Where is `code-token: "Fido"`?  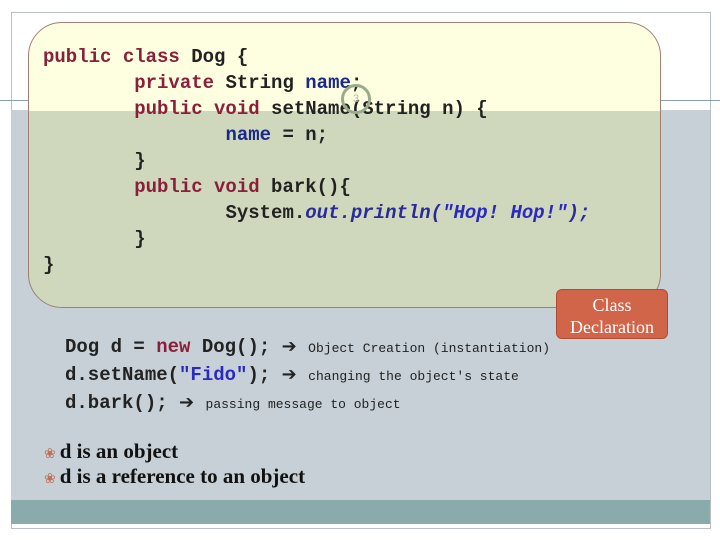
code-token: "Fido" is located at coordinates (213, 375).